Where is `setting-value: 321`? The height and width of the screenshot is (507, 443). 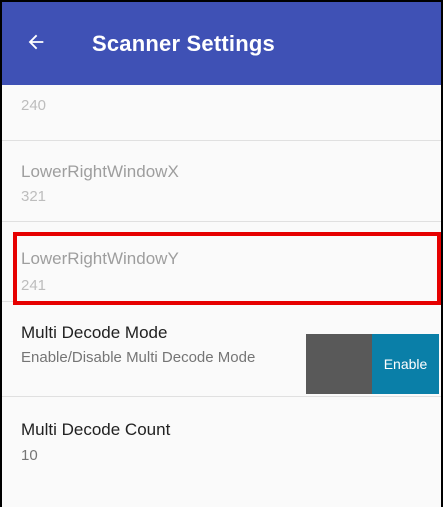
setting-value: 321 is located at coordinates (34, 196).